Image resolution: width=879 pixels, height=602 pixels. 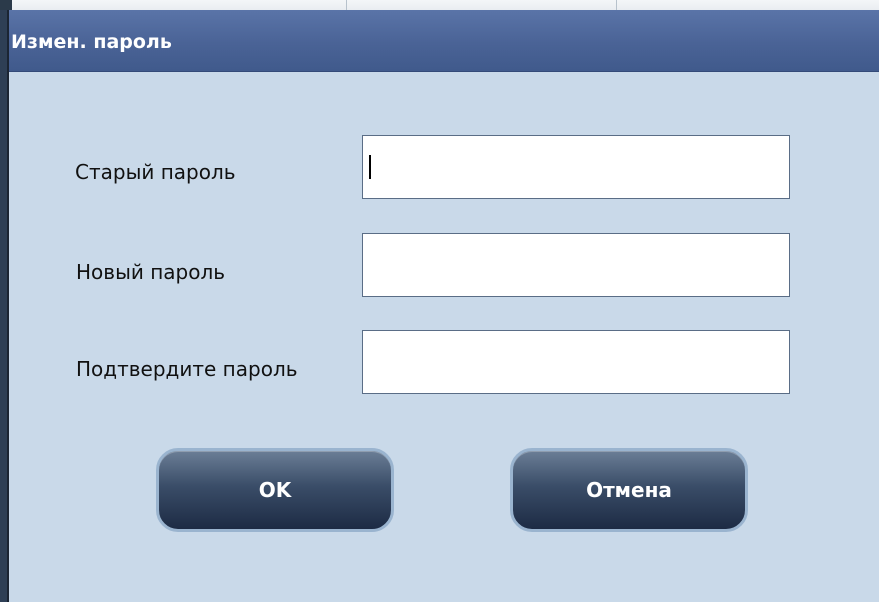 I want to click on dialog-title: Измен. пароль, so click(x=91, y=42).